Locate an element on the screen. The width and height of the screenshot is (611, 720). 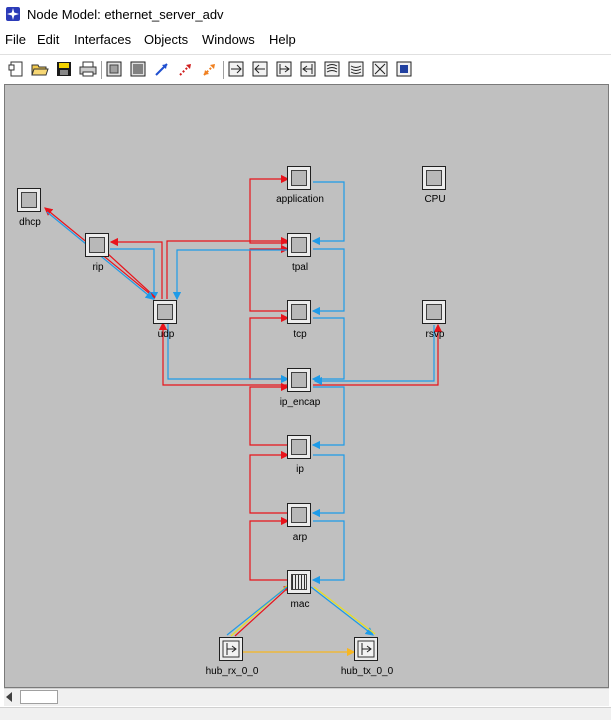
node-ip is located at coordinates (299, 447).